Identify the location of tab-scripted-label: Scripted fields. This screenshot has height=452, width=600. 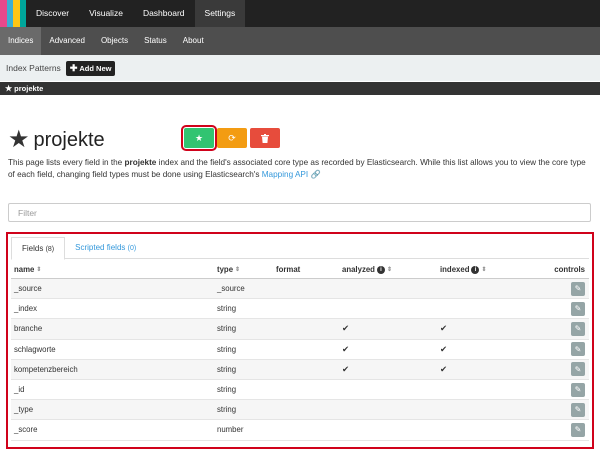
(100, 247).